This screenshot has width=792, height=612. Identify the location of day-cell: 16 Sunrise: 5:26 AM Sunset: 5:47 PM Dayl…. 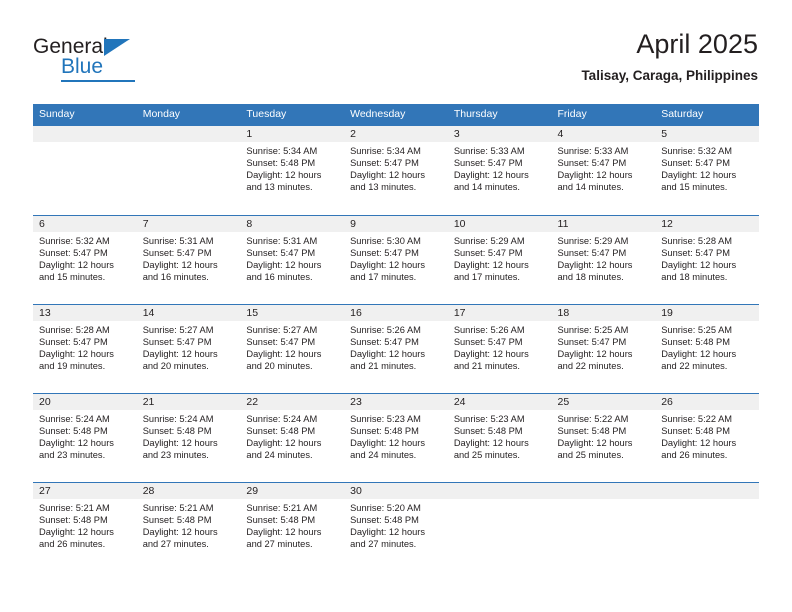
(396, 349).